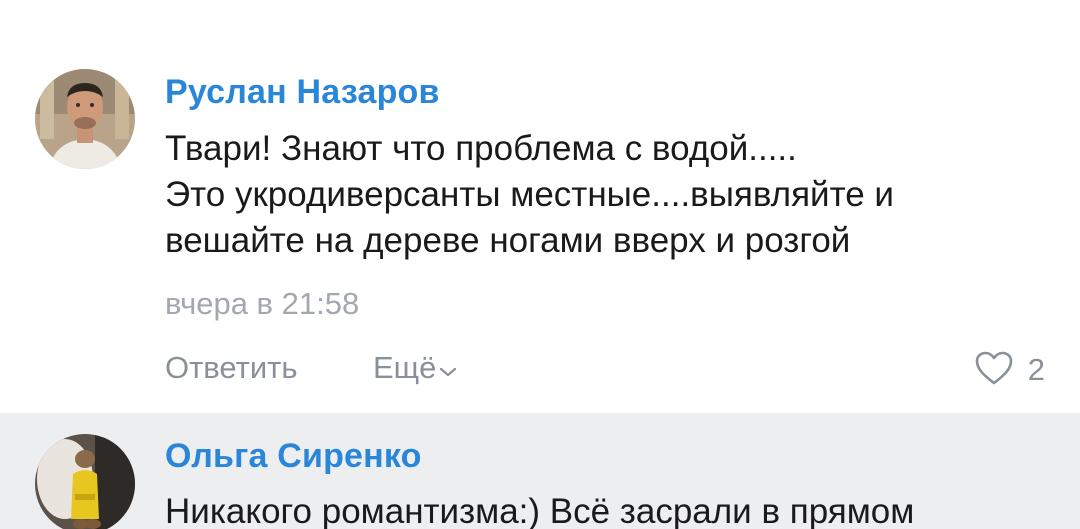 The width and height of the screenshot is (1080, 529). Describe the element at coordinates (508, 240) in the screenshot. I see `comment-text-line: вешайте на дереве ногами вверх и розгой` at that location.